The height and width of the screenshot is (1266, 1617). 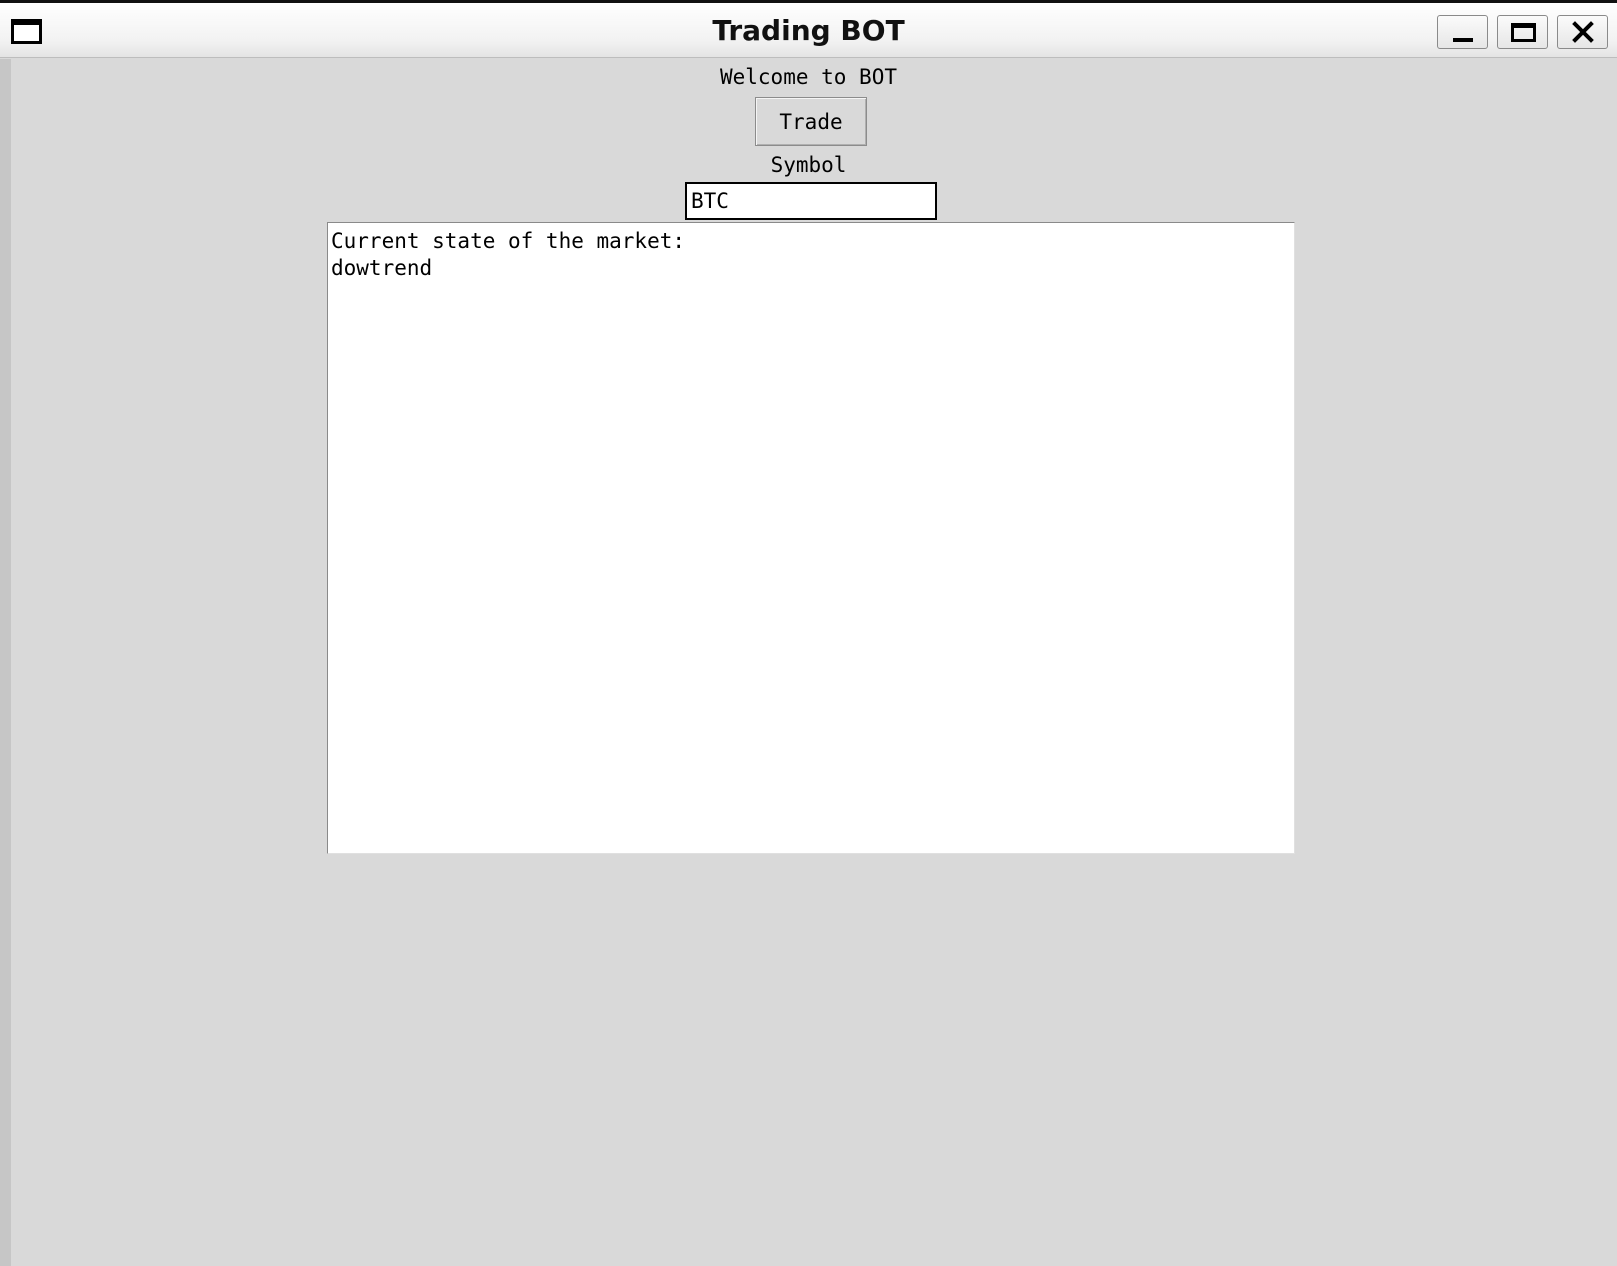 What do you see at coordinates (1463, 40) in the screenshot?
I see `minimize-icon` at bounding box center [1463, 40].